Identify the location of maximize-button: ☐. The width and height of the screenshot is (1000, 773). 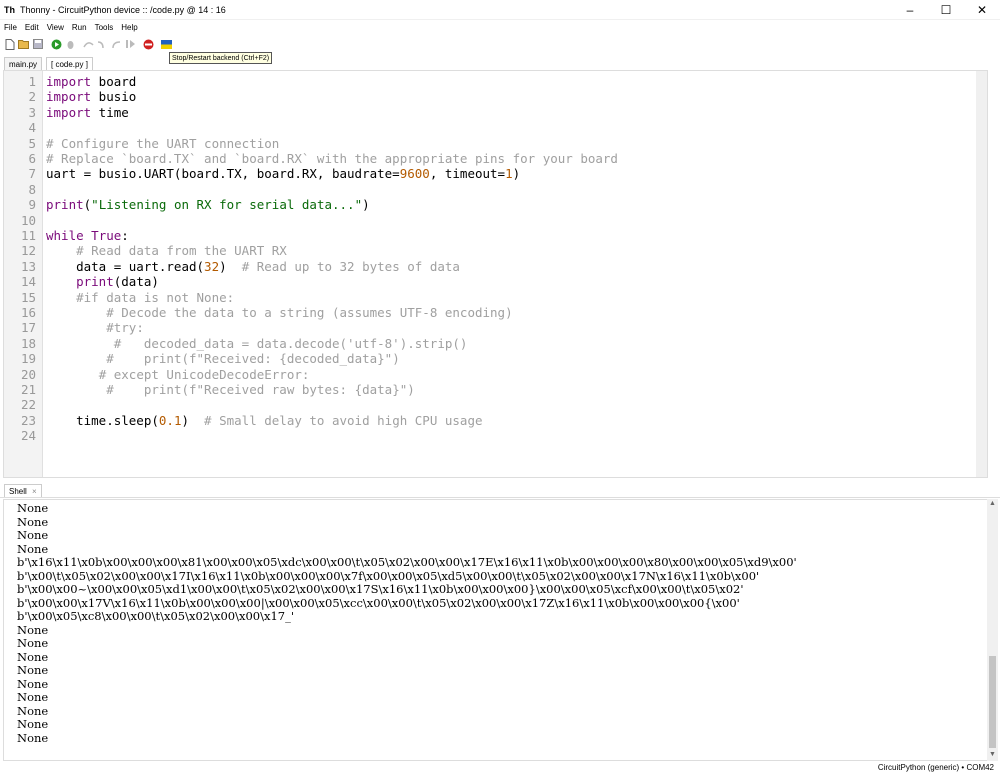
(946, 10).